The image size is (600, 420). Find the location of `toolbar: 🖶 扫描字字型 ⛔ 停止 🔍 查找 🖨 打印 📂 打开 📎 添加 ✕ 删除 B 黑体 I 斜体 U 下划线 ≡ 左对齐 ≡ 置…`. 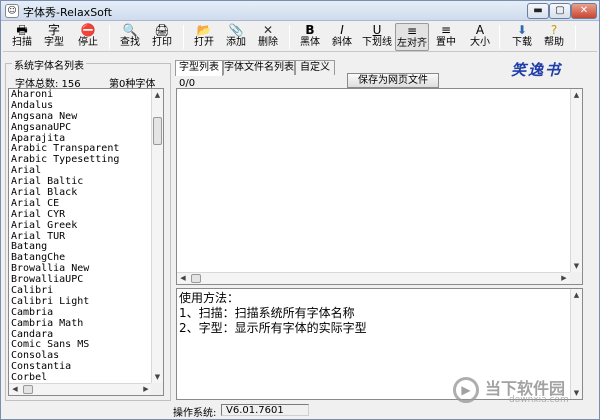

toolbar: 🖶 扫描字字型 ⛔ 停止 🔍 查找 🖨 打印 📂 打开 📎 添加 ✕ 删除 B 黑体 I 斜体 U 下划线 ≡ 左对齐 ≡ 置… is located at coordinates (300, 37).